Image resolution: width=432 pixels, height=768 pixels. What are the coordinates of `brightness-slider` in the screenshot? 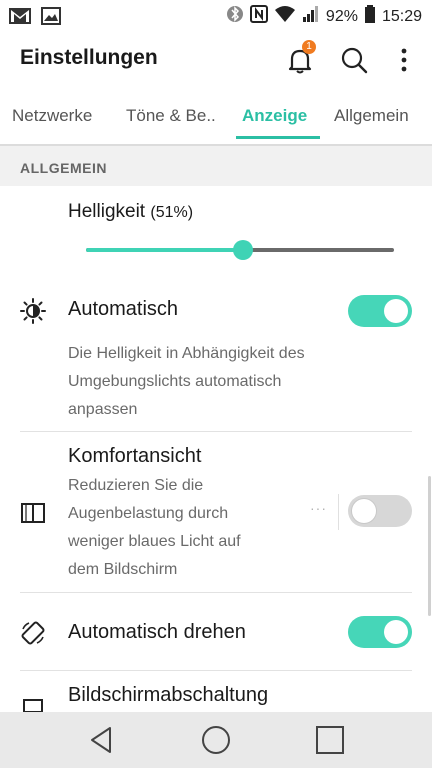 It's located at (240, 250).